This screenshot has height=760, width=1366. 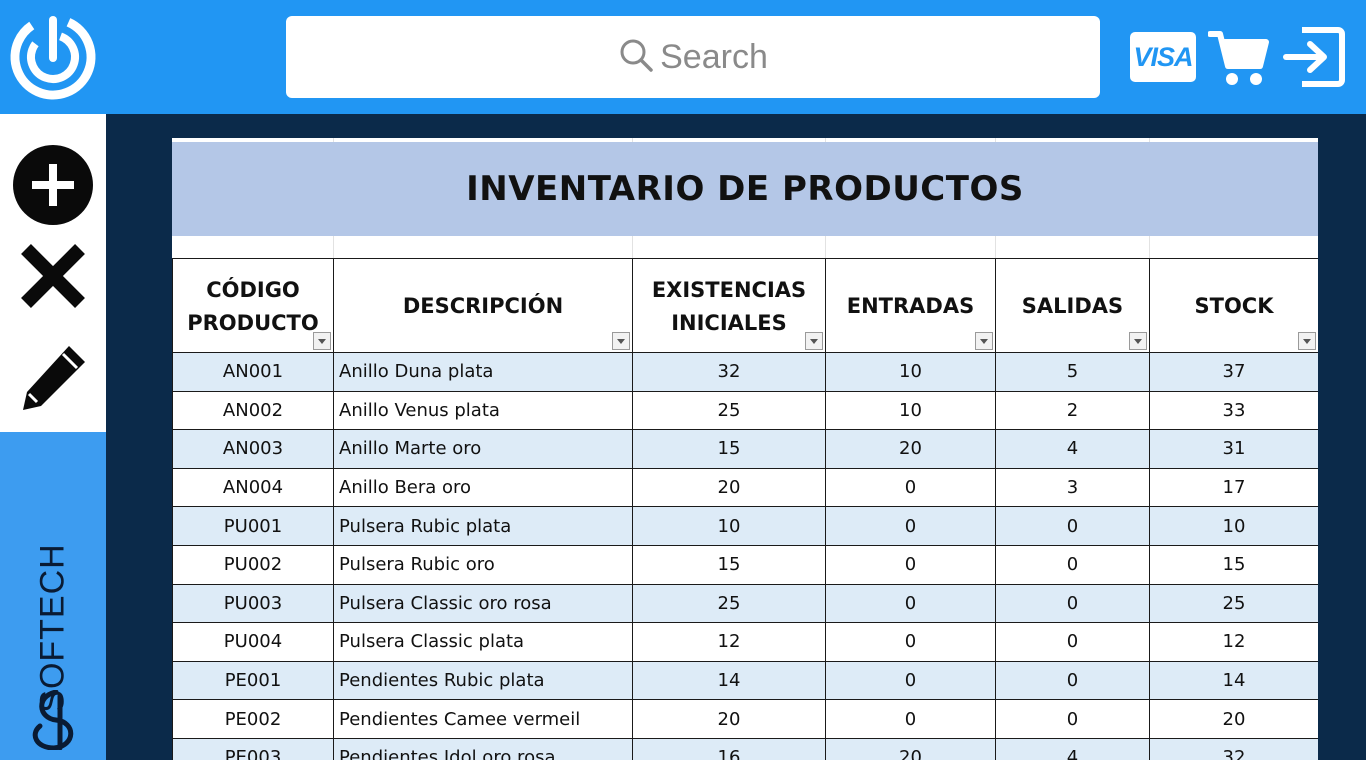 I want to click on table-row: PU003 Pulsera Classic oro rosa 25 0 0 25, so click(x=745, y=603).